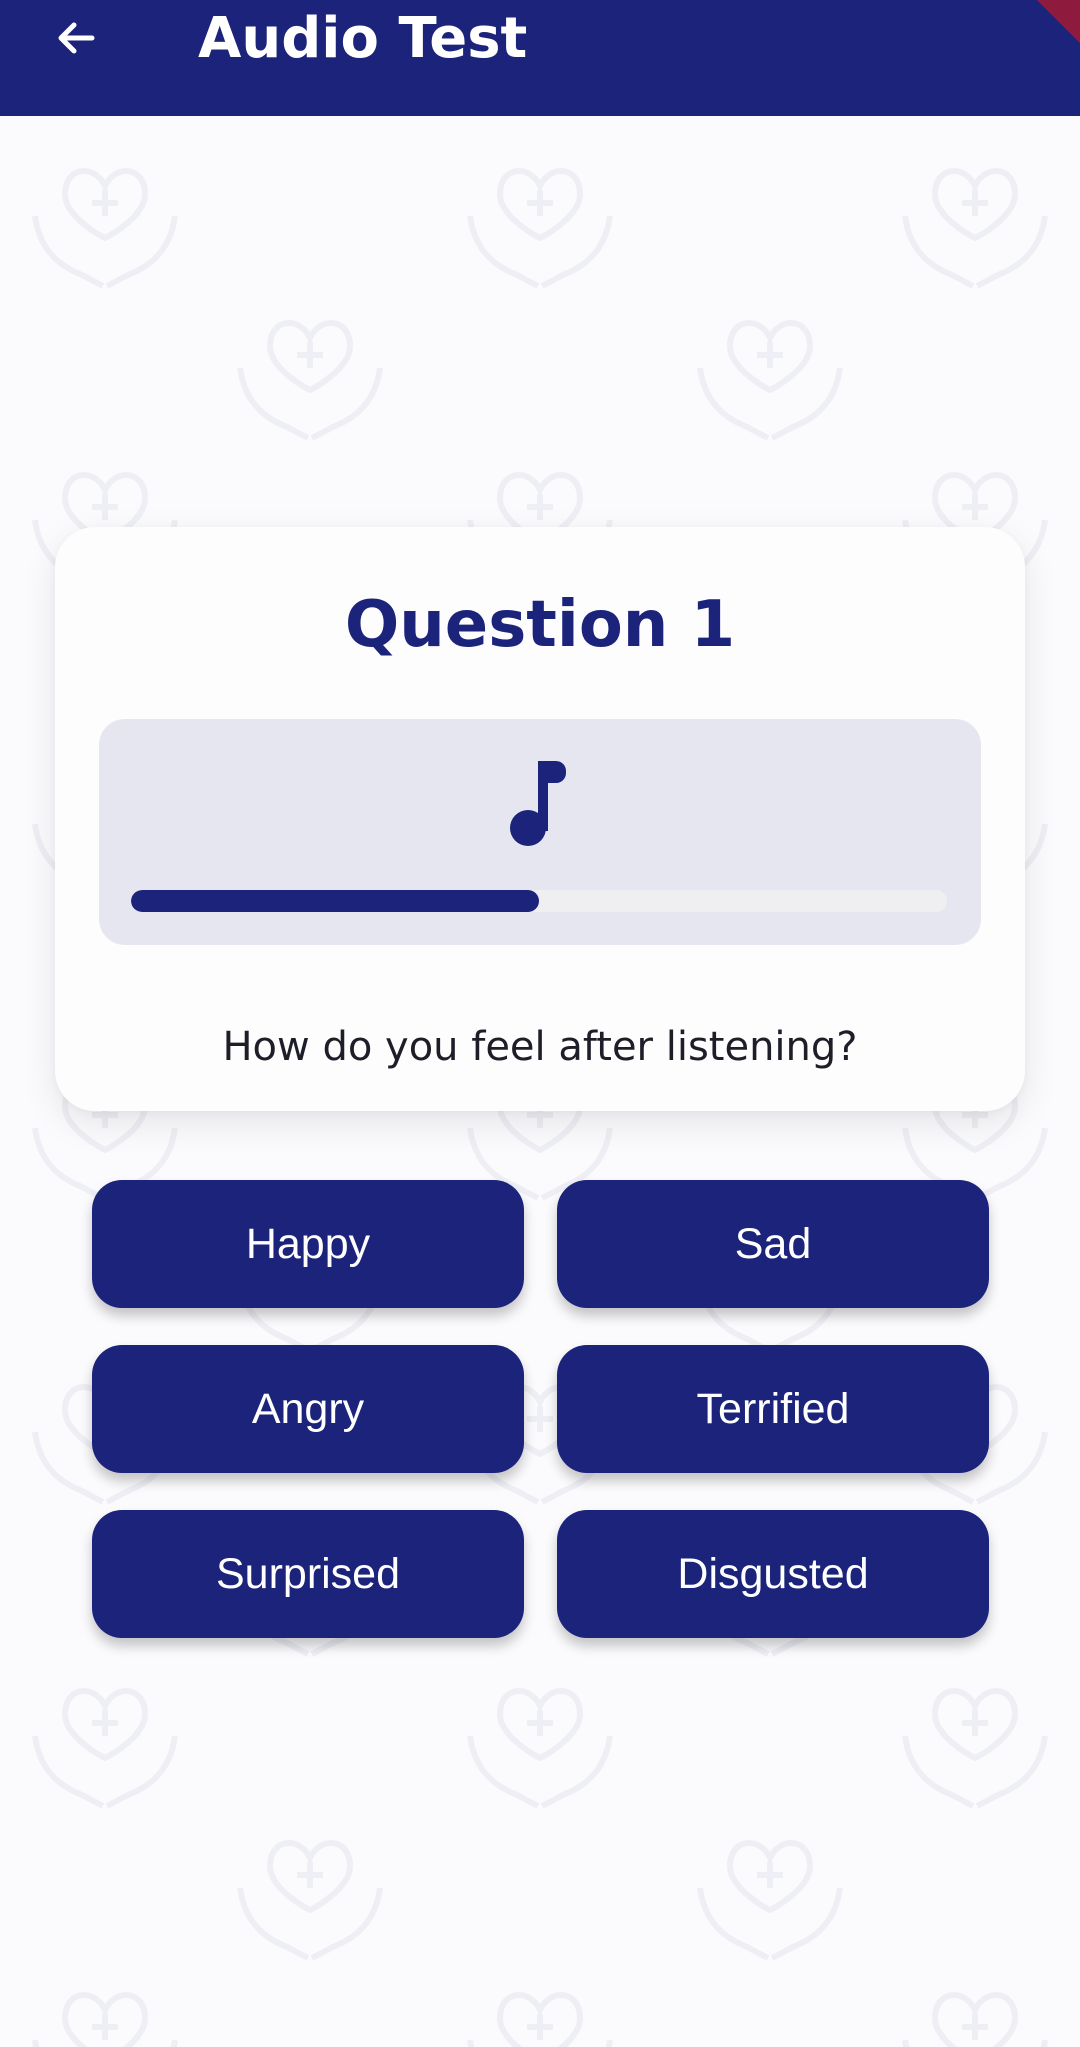 The width and height of the screenshot is (1080, 2047). I want to click on back-button, so click(76, 38).